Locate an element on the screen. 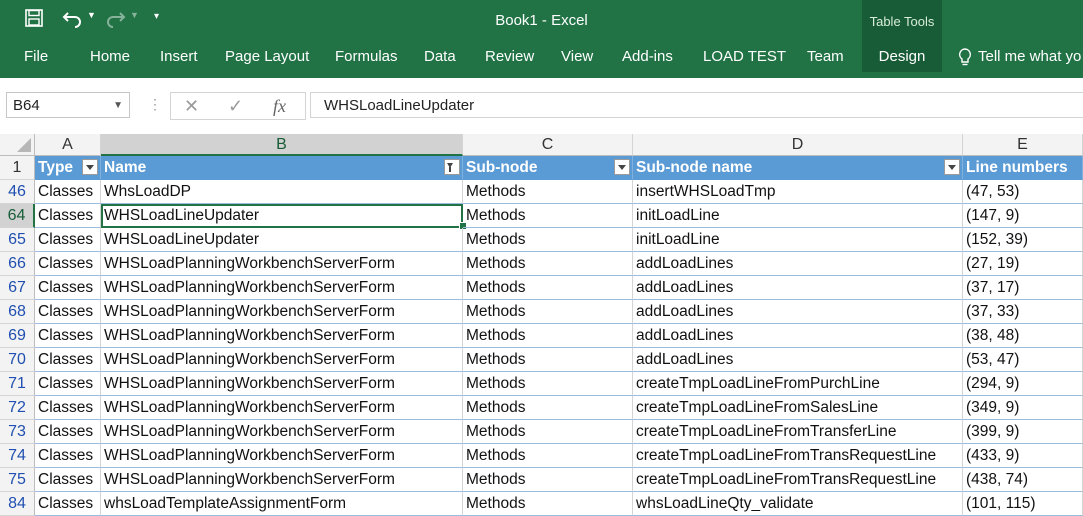  cell-line-numbers: (53, 47) is located at coordinates (1023, 360).